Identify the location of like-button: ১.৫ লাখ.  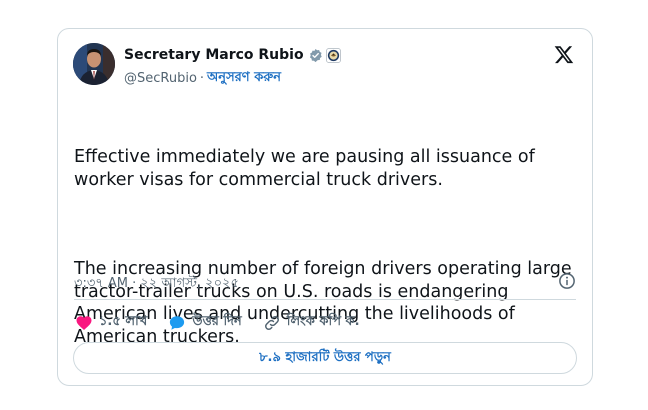
(111, 322).